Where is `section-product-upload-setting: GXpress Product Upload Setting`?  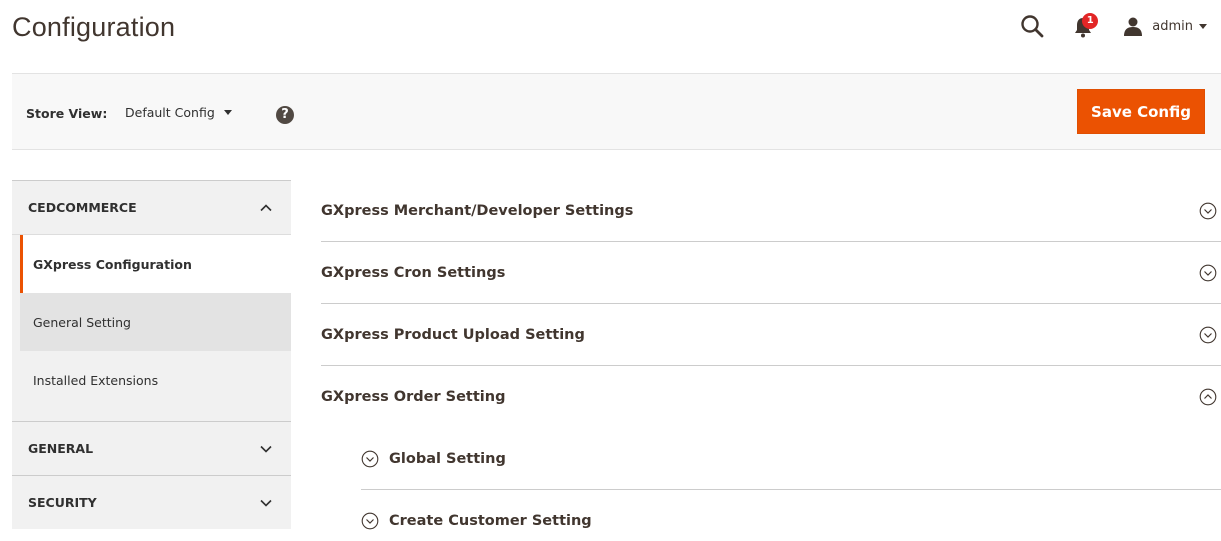 section-product-upload-setting: GXpress Product Upload Setting is located at coordinates (771, 335).